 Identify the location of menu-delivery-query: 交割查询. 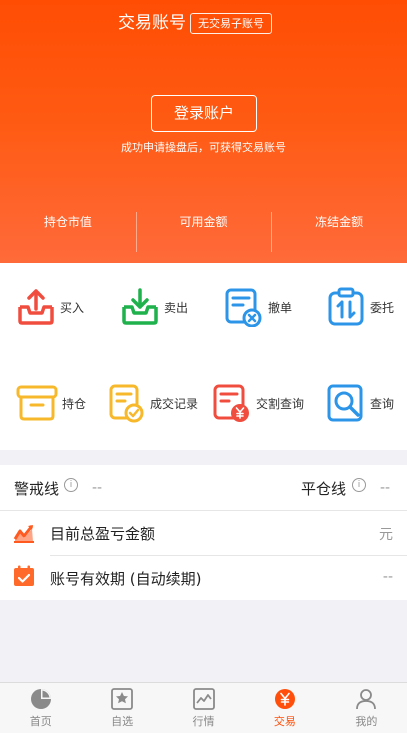
(258, 403).